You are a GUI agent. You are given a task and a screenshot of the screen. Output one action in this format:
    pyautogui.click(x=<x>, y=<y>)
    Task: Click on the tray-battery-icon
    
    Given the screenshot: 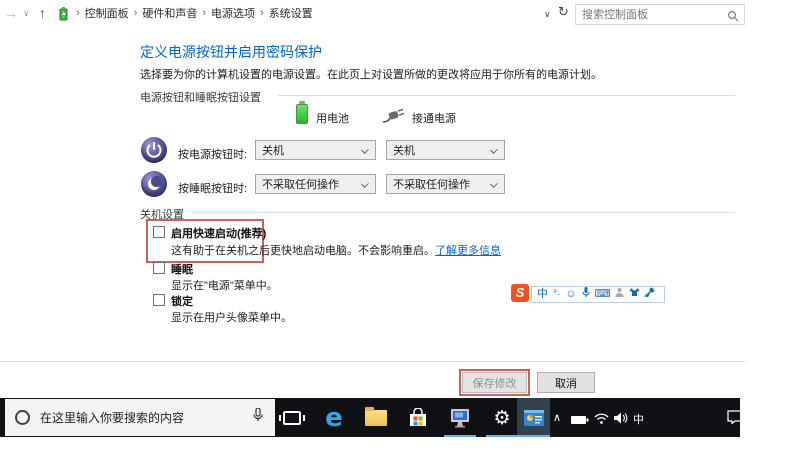 What is the action you would take?
    pyautogui.click(x=580, y=421)
    